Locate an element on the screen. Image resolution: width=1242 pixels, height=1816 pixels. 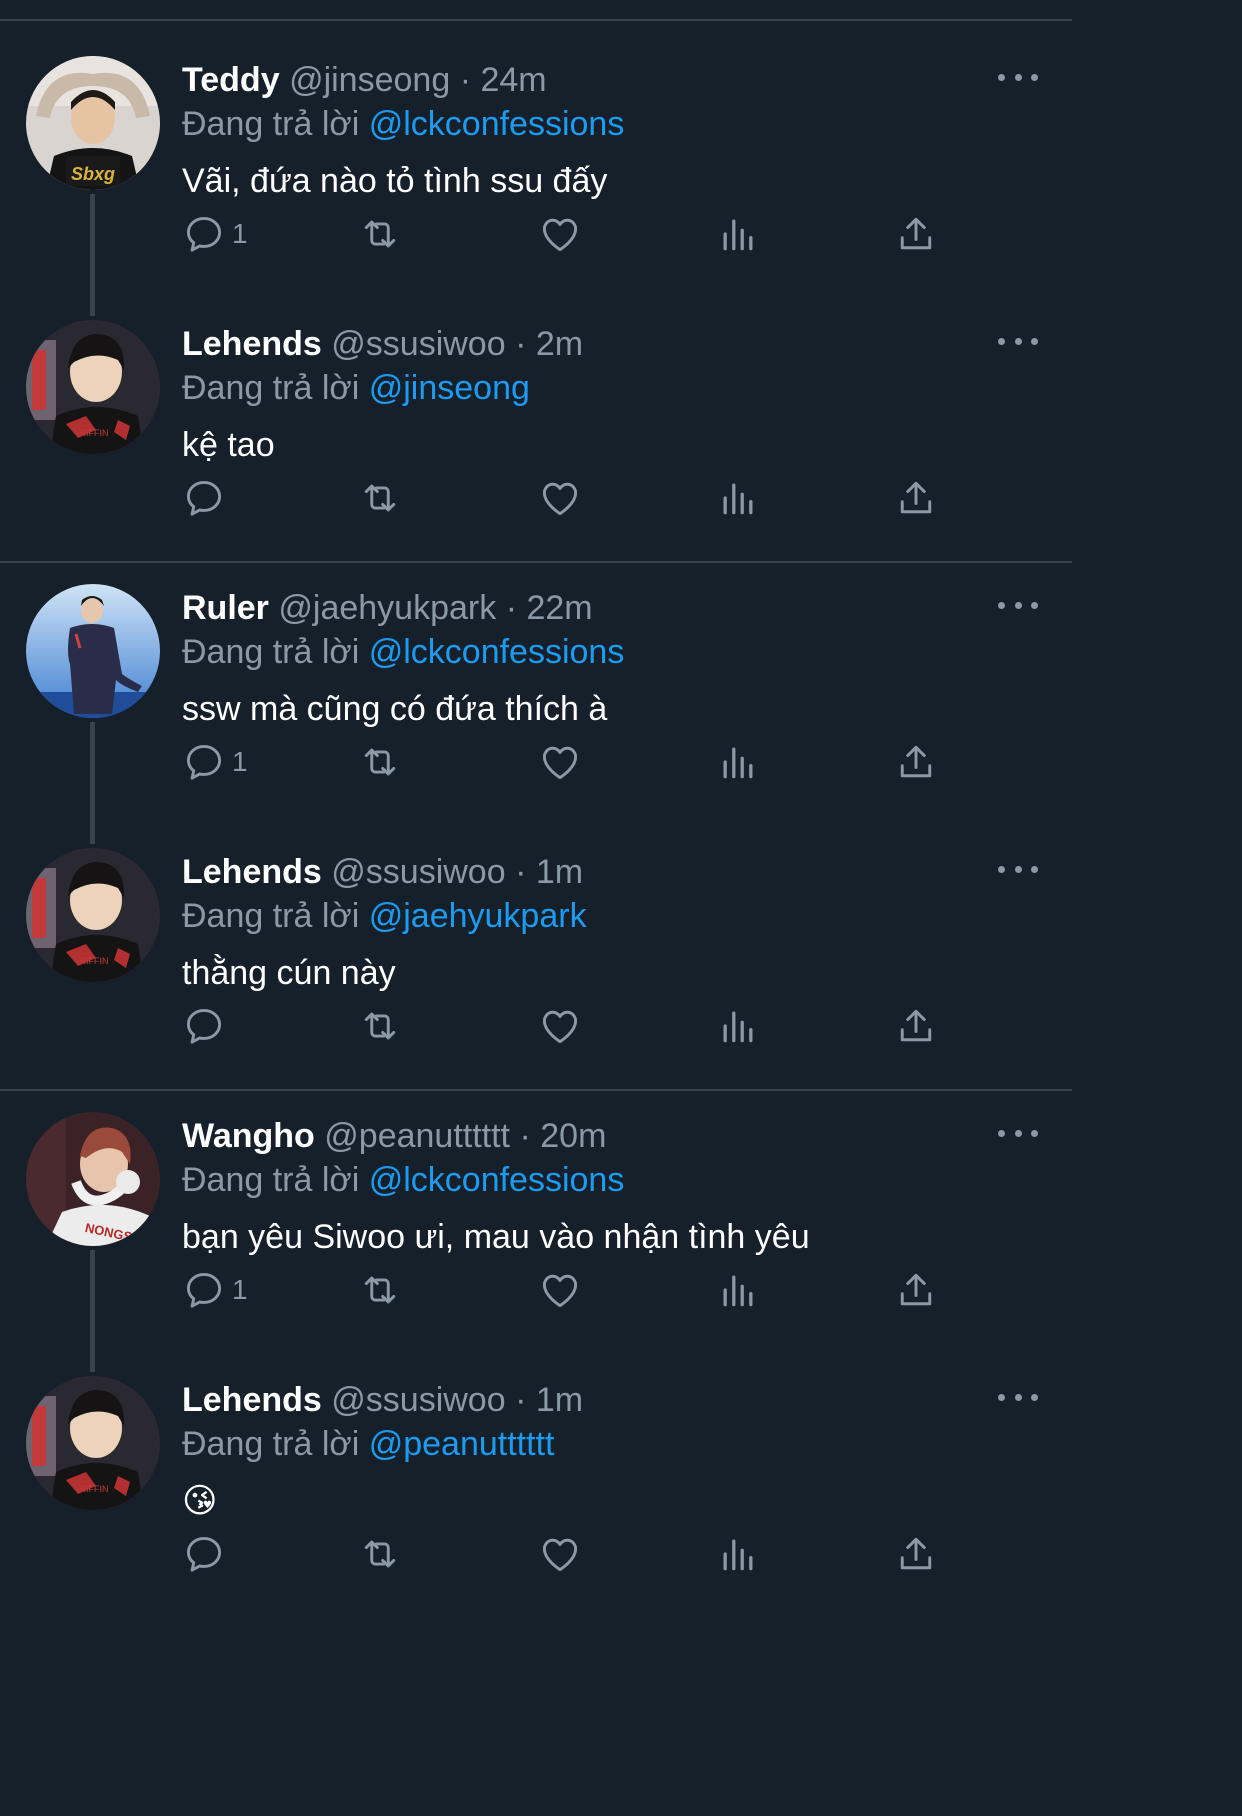
replying-to: Đang trả lời @jaehyukpark is located at coordinates (384, 916).